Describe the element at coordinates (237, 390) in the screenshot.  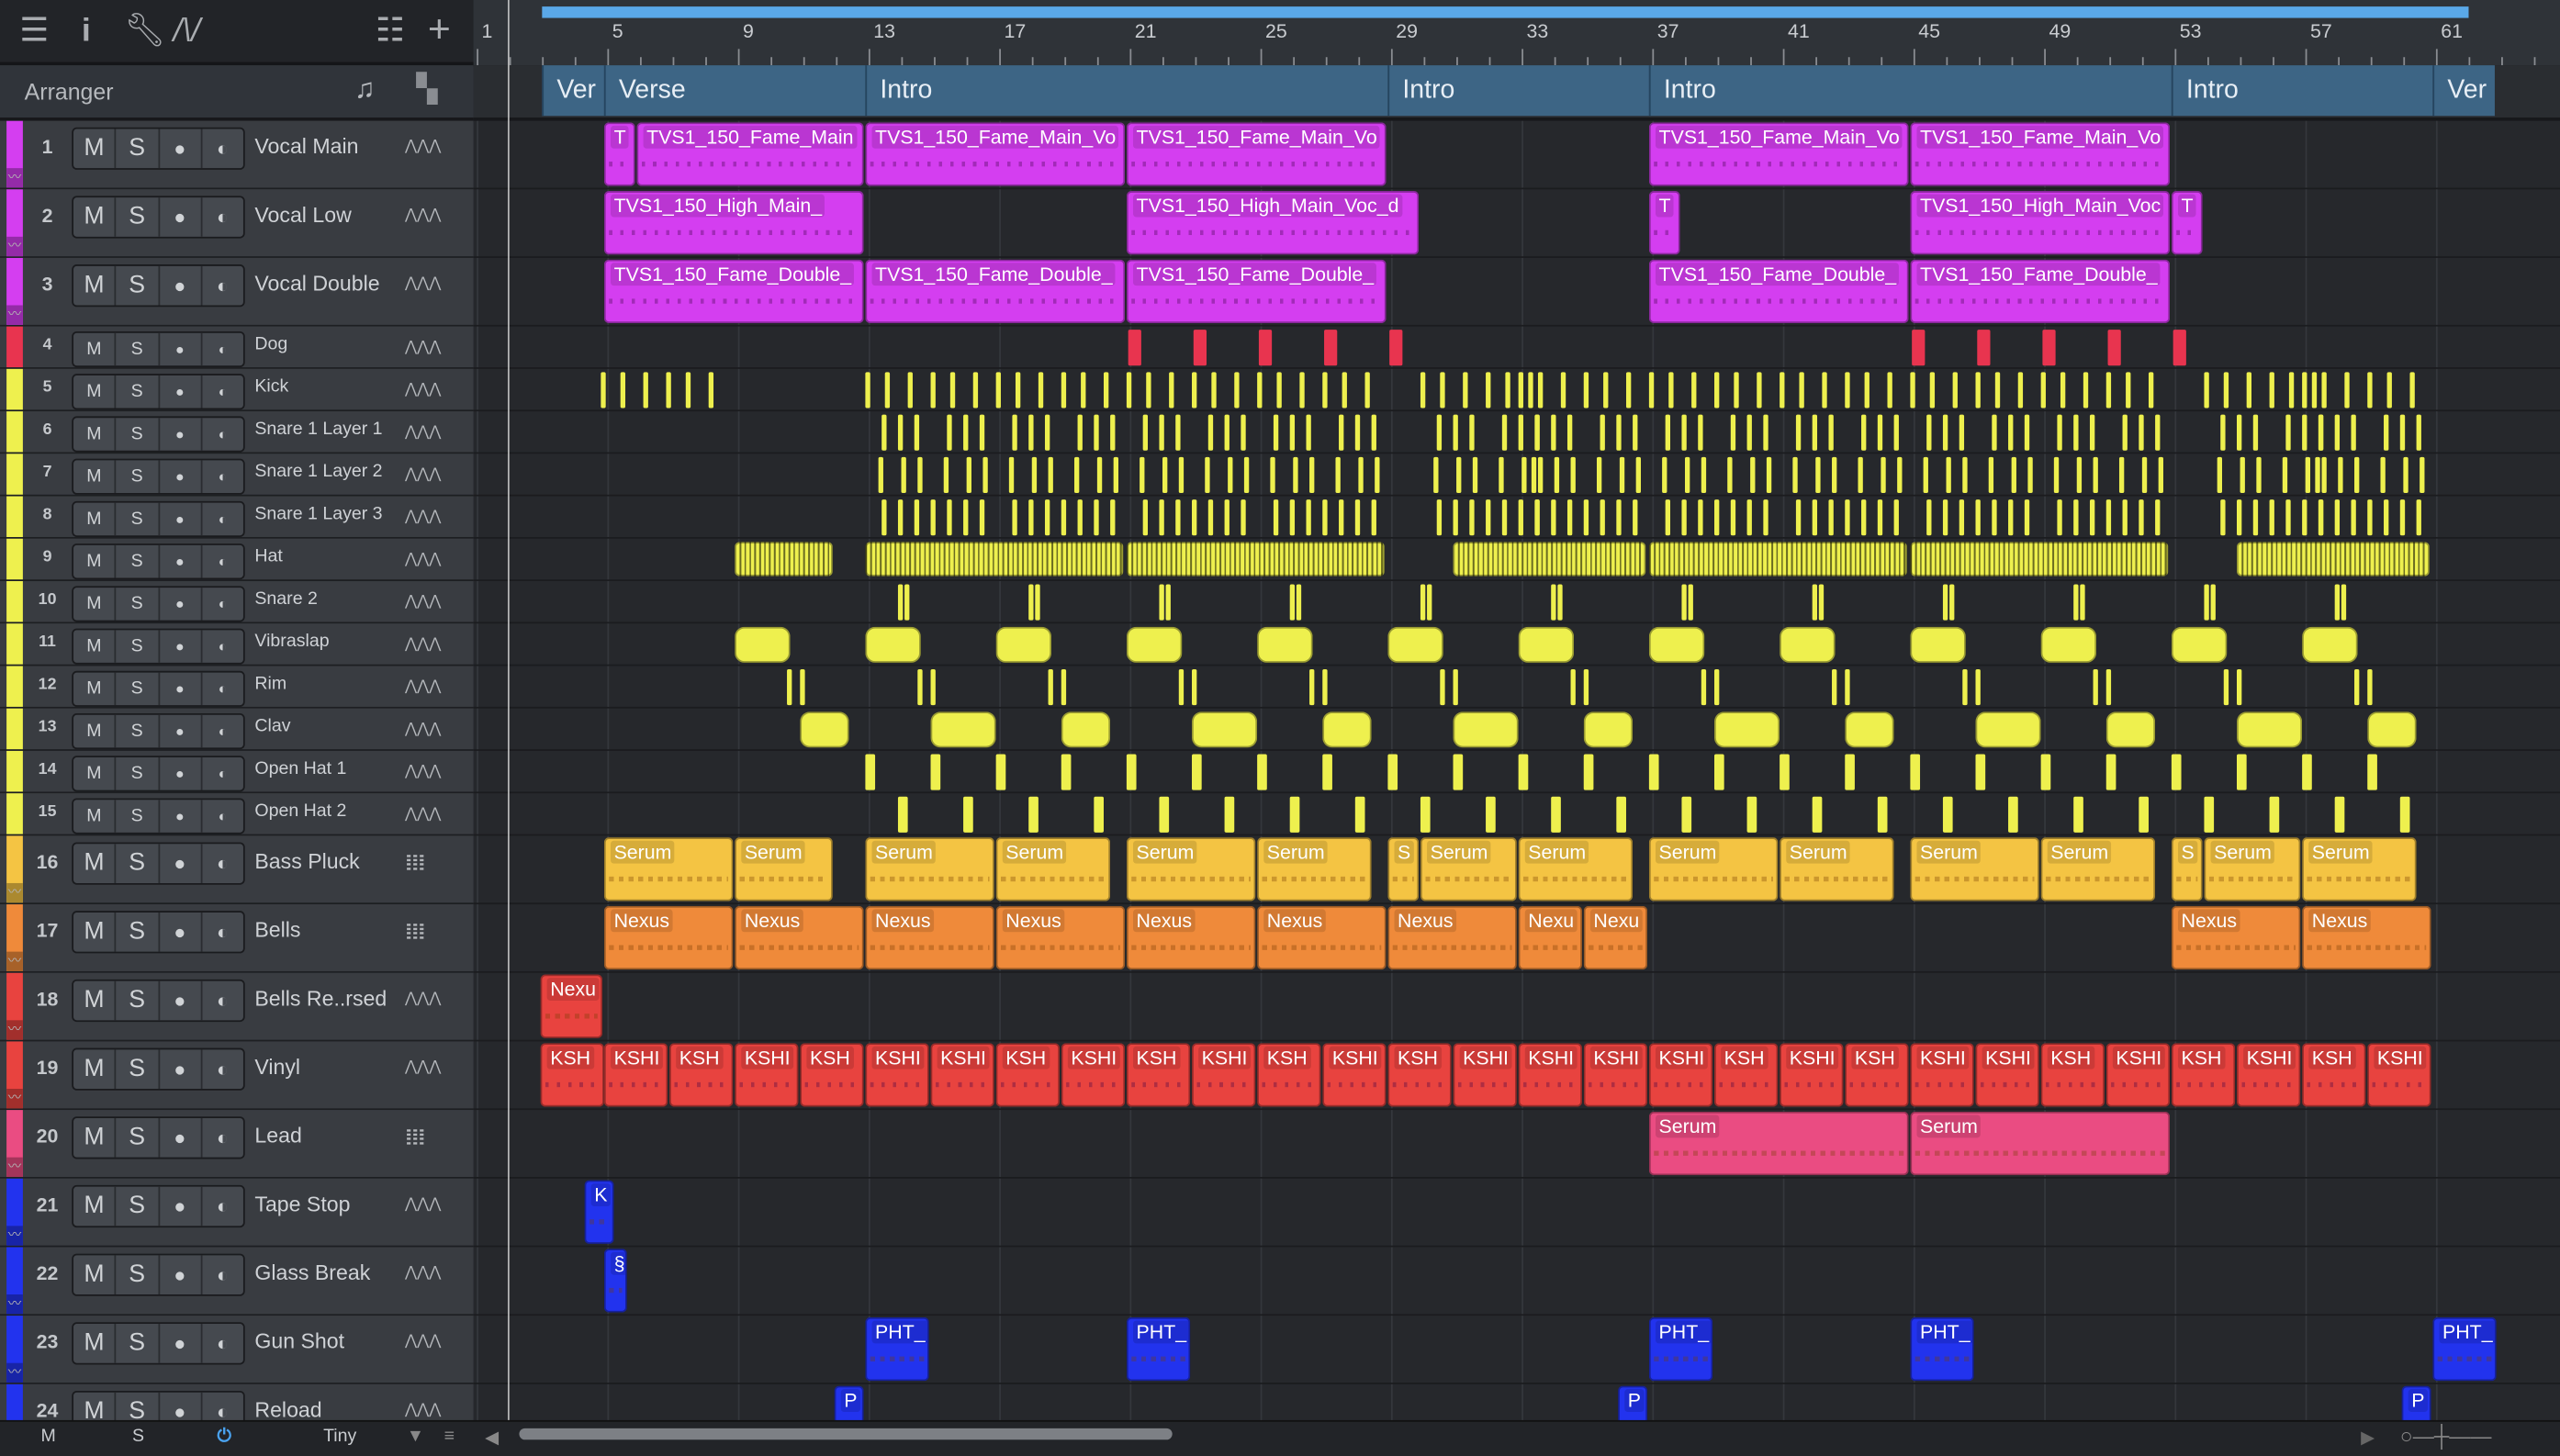
I see `track-header-kick: 5 M S ● ◐ Kick ⋀⋀⋀` at that location.